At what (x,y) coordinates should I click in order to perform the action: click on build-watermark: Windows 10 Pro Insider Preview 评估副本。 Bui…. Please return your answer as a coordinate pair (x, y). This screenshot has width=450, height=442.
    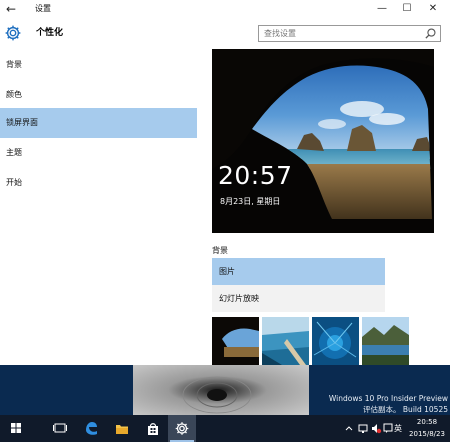
    Looking at the image, I should click on (348, 404).